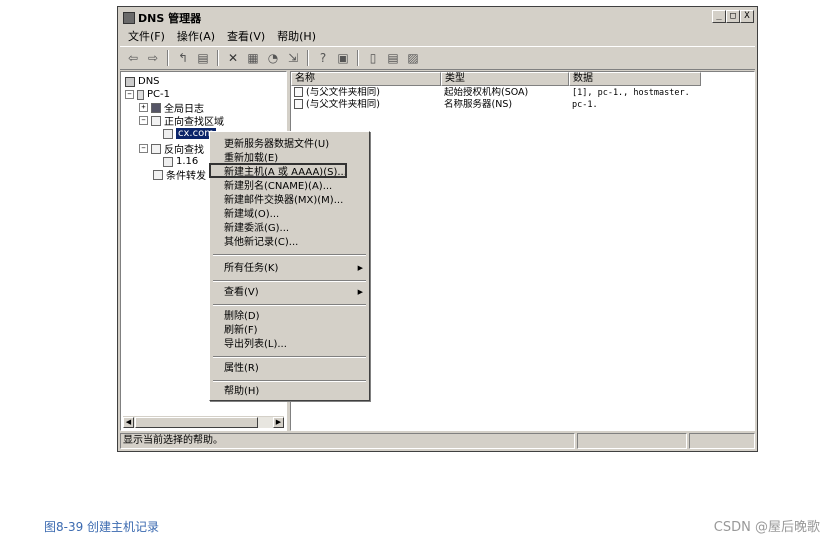  I want to click on figure-caption: 图8-39 创建主机记录, so click(102, 527).